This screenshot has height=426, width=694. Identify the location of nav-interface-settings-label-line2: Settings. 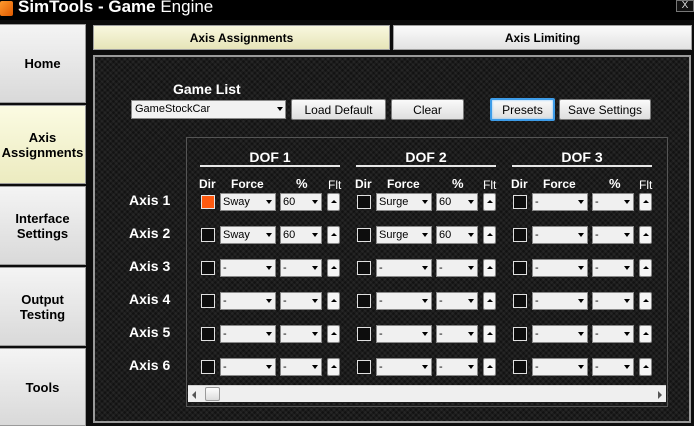
(42, 233).